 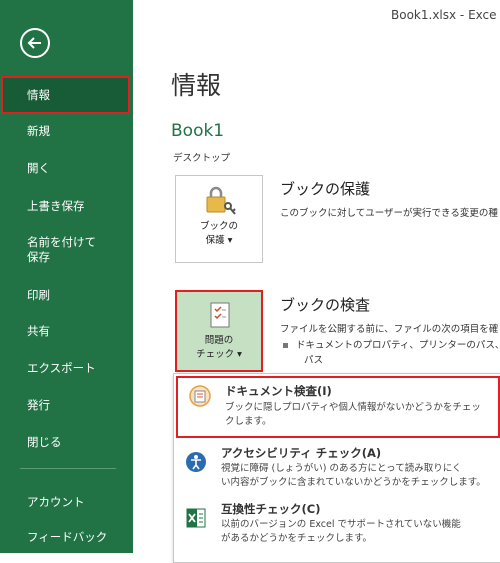 I want to click on nav-item-close: 閉じる, so click(x=66, y=442).